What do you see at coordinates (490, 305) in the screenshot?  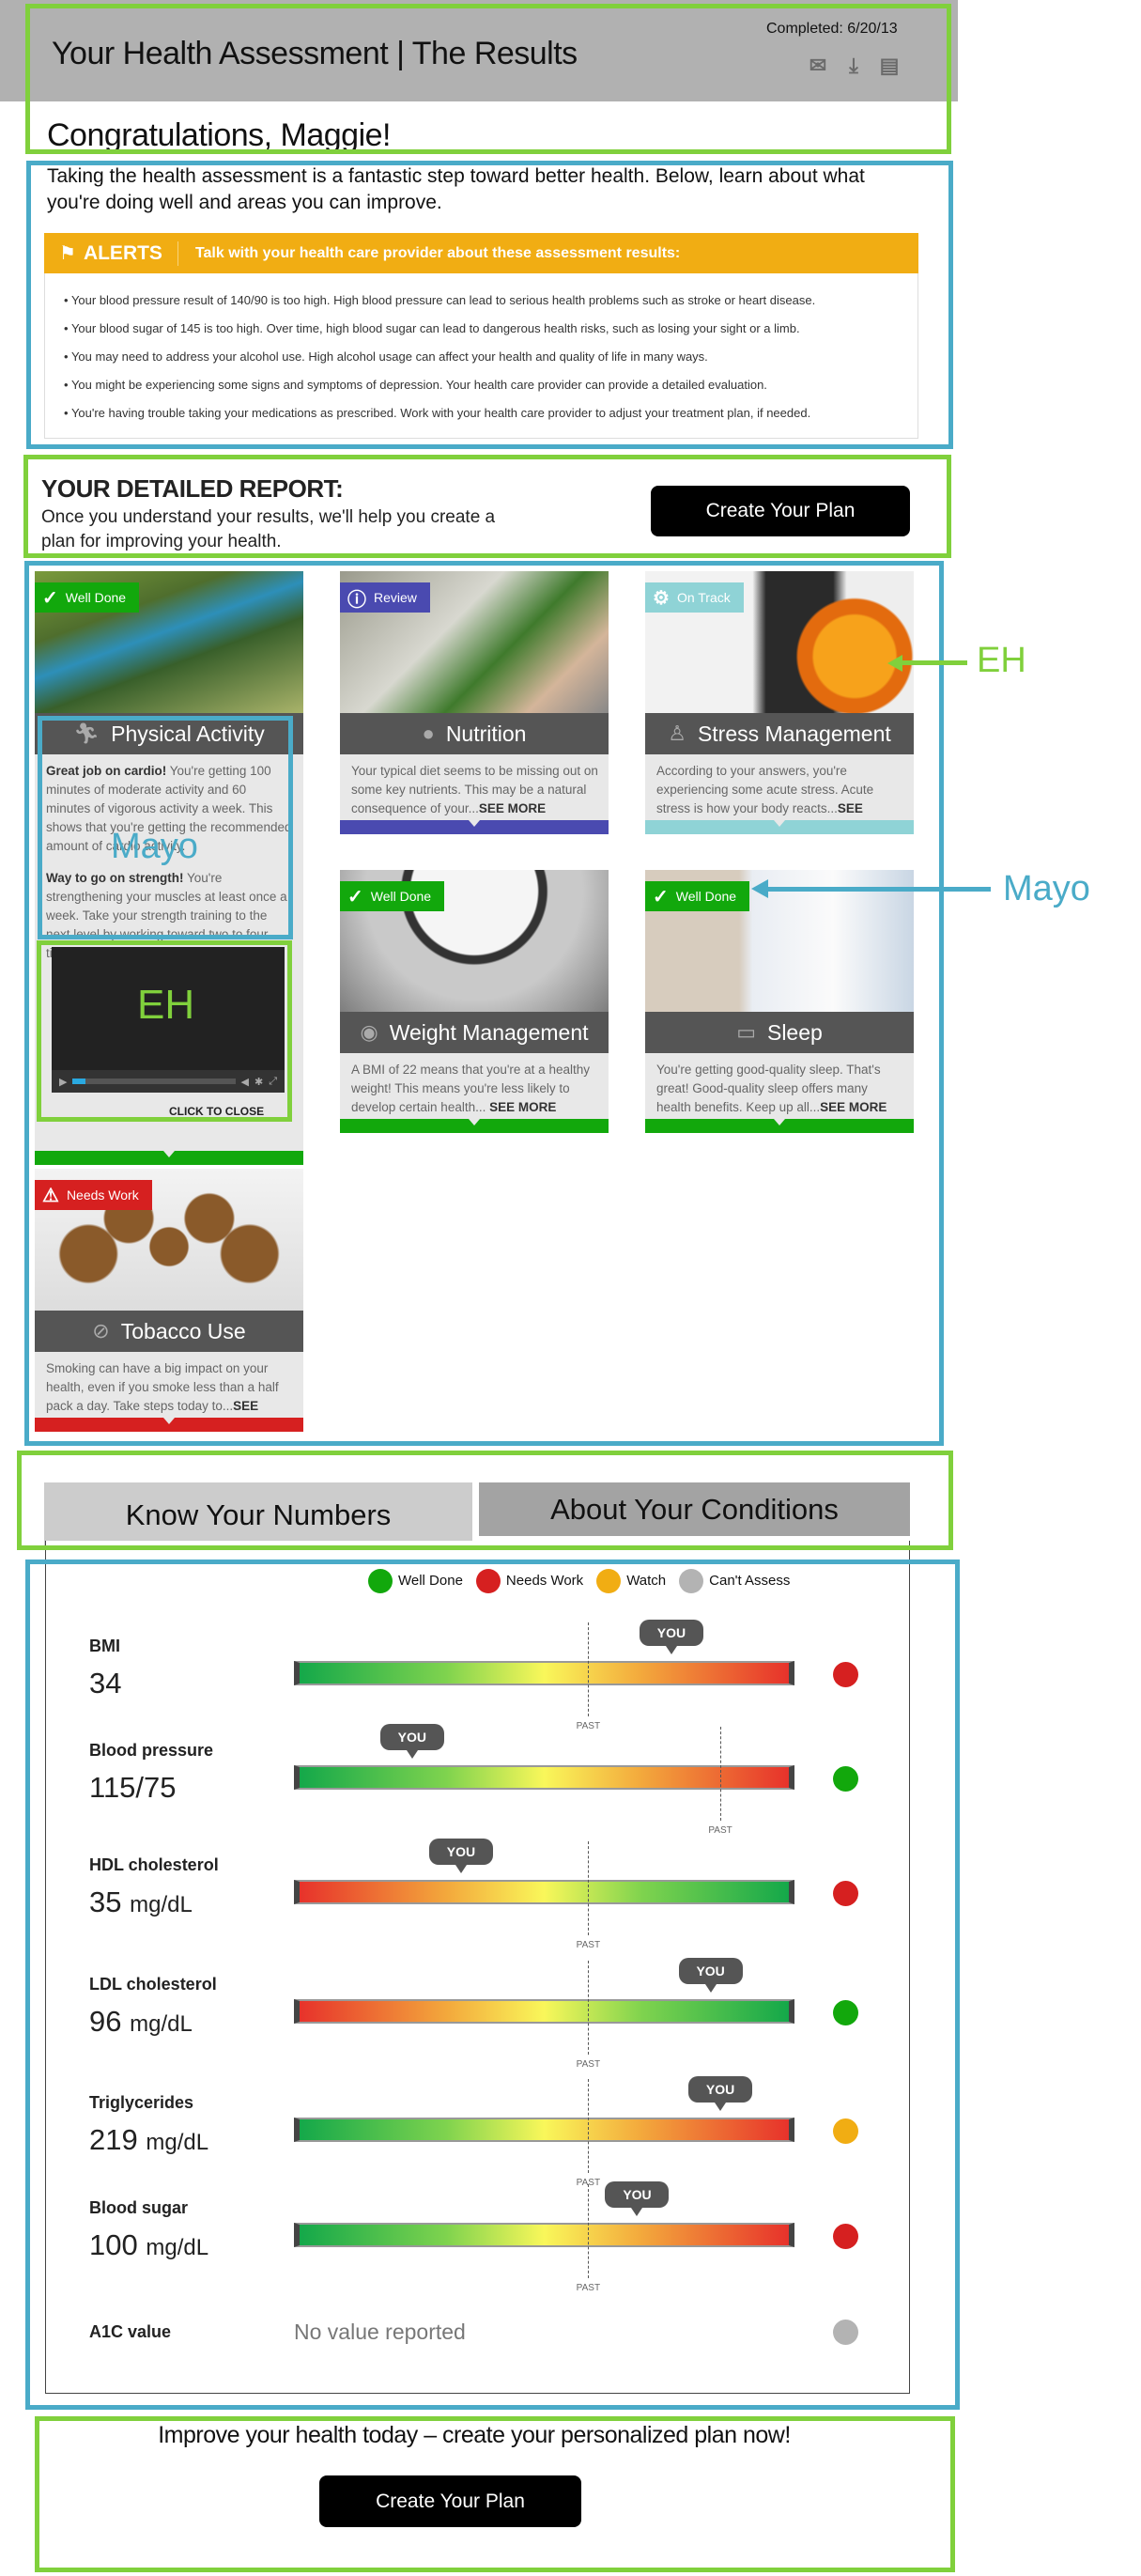 I see `annotation-box-mayo` at bounding box center [490, 305].